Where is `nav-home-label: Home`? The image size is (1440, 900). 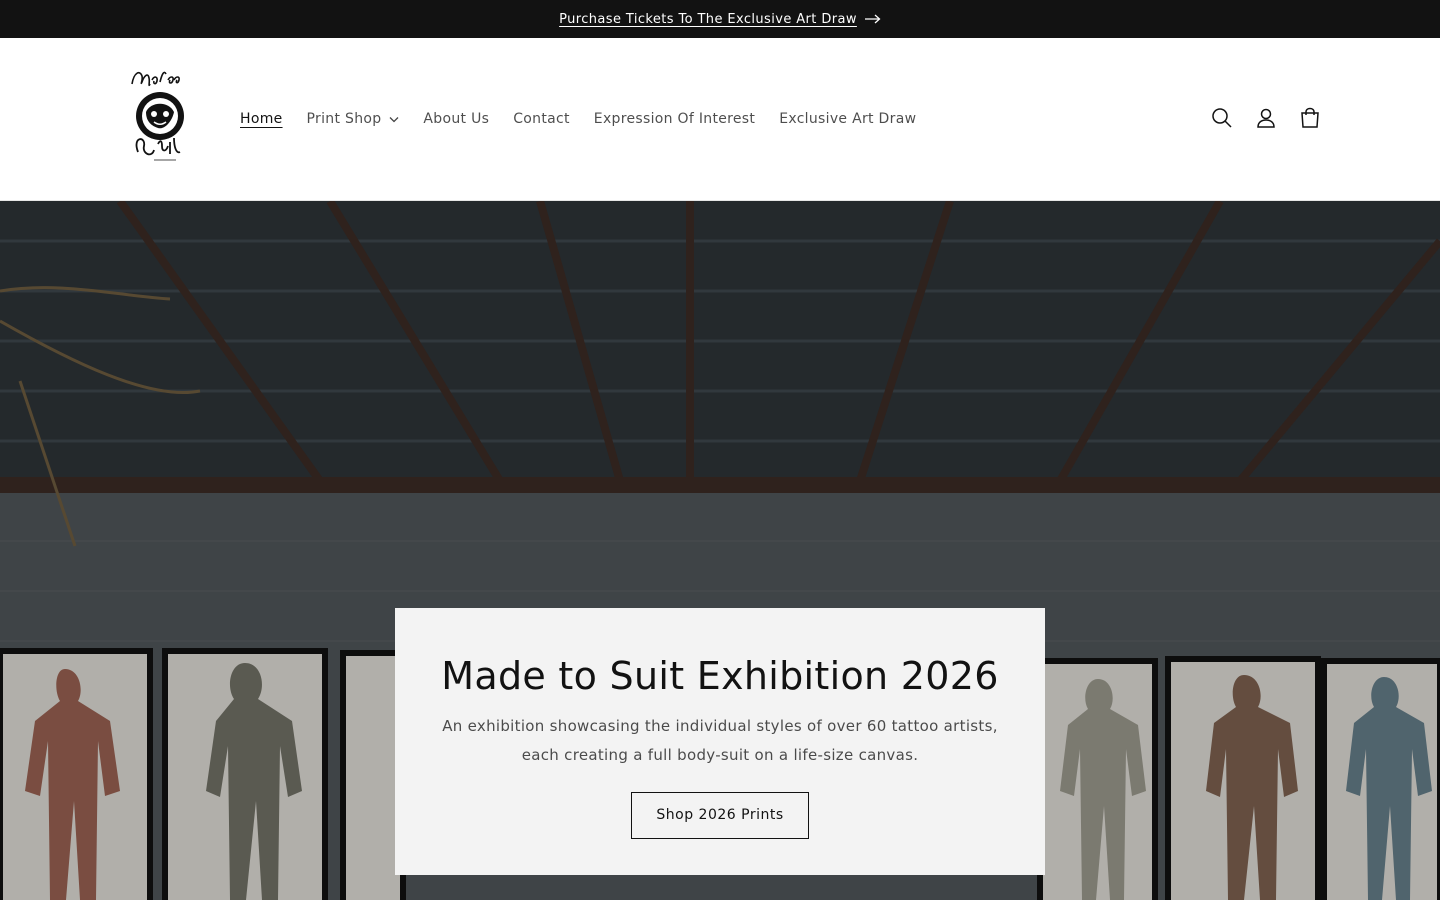 nav-home-label: Home is located at coordinates (261, 119).